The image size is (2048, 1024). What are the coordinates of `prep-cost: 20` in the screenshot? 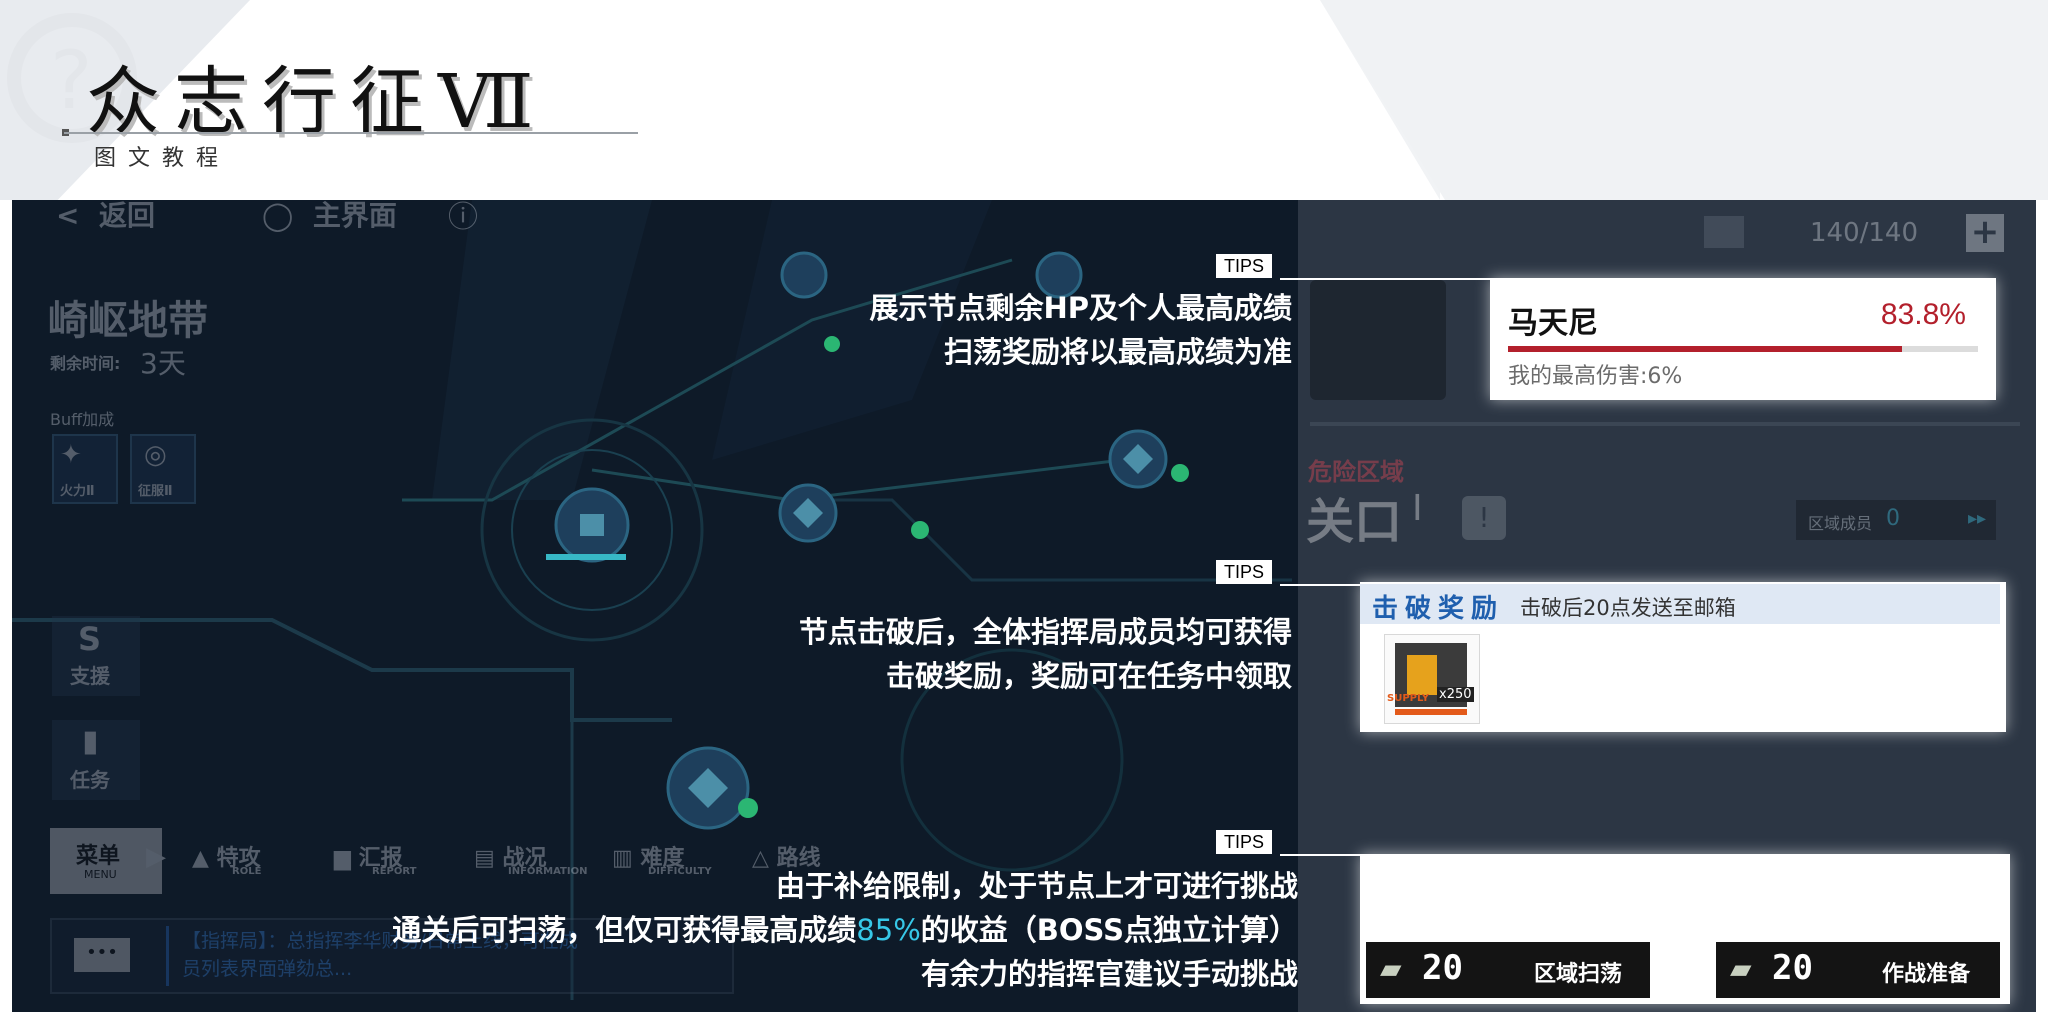 It's located at (1792, 968).